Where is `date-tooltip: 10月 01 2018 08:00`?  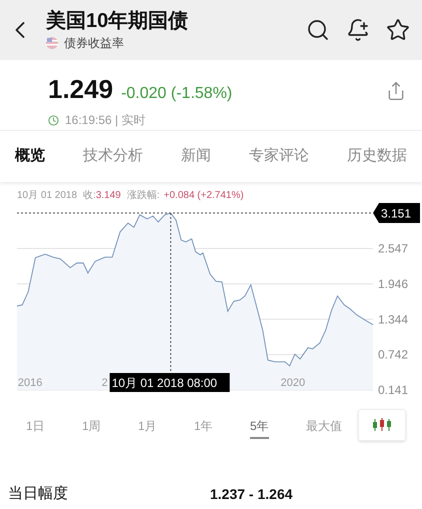 date-tooltip: 10月 01 2018 08:00 is located at coordinates (170, 382).